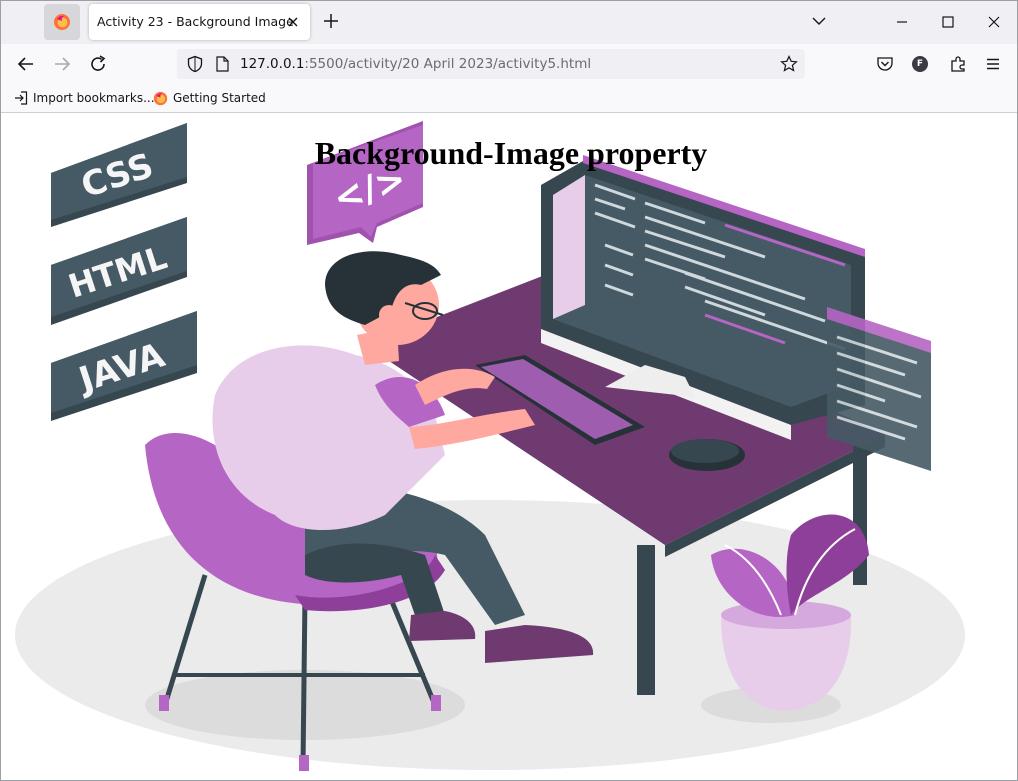 The image size is (1018, 781). Describe the element at coordinates (994, 22) in the screenshot. I see `window-close-icon` at that location.